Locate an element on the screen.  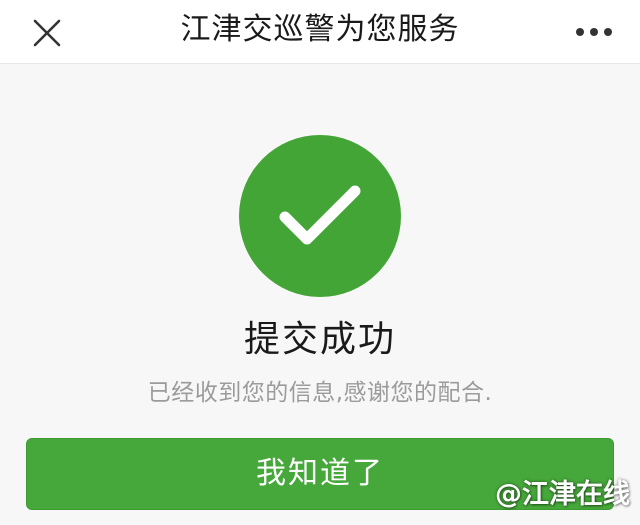
close-icon is located at coordinates (47, 33).